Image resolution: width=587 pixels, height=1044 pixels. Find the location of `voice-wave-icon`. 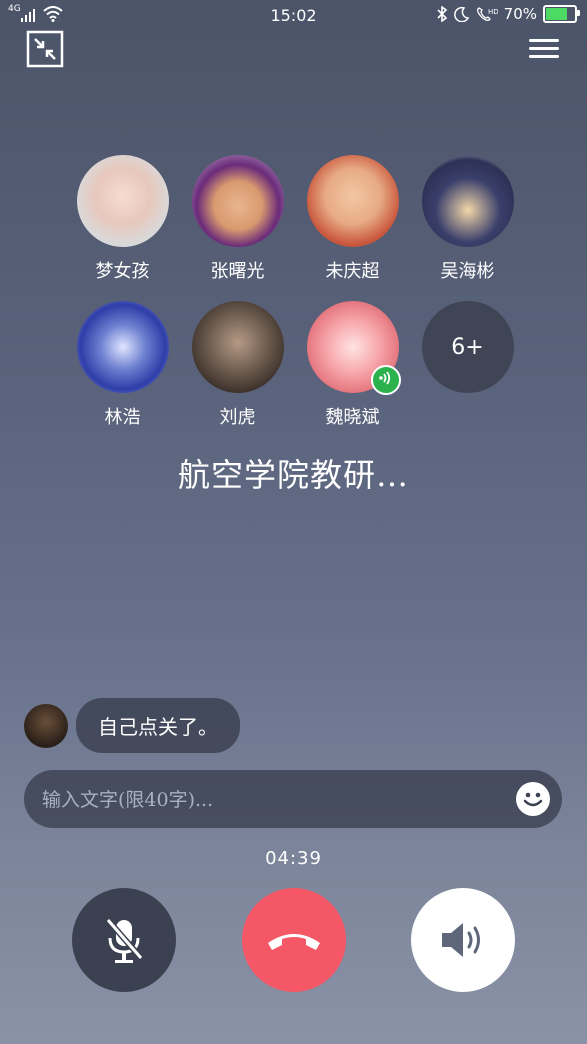

voice-wave-icon is located at coordinates (384, 378).